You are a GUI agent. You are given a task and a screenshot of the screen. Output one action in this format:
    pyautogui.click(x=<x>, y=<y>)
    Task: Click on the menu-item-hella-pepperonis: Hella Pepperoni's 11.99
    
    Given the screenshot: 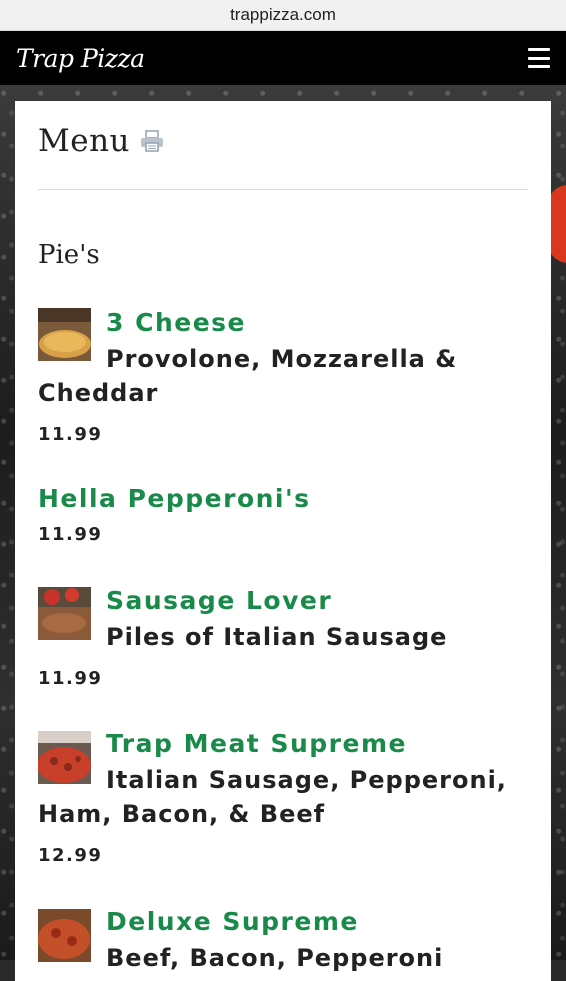 What is the action you would take?
    pyautogui.click(x=283, y=512)
    